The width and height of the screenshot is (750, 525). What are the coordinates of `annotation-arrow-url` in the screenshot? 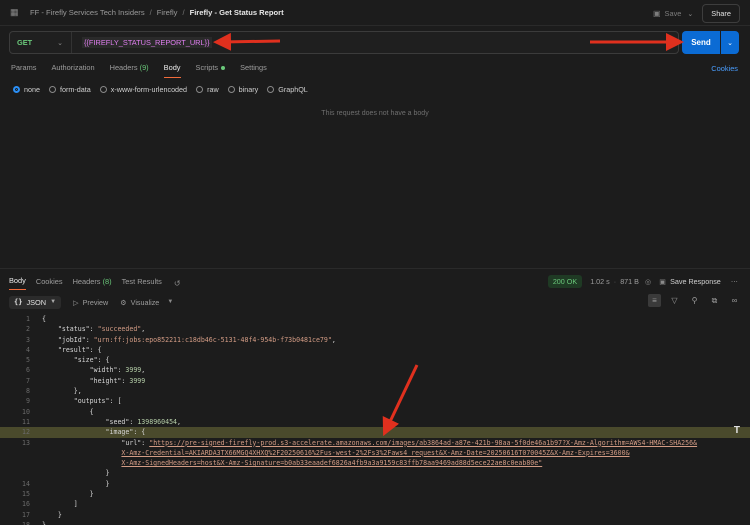 It's located at (247, 41).